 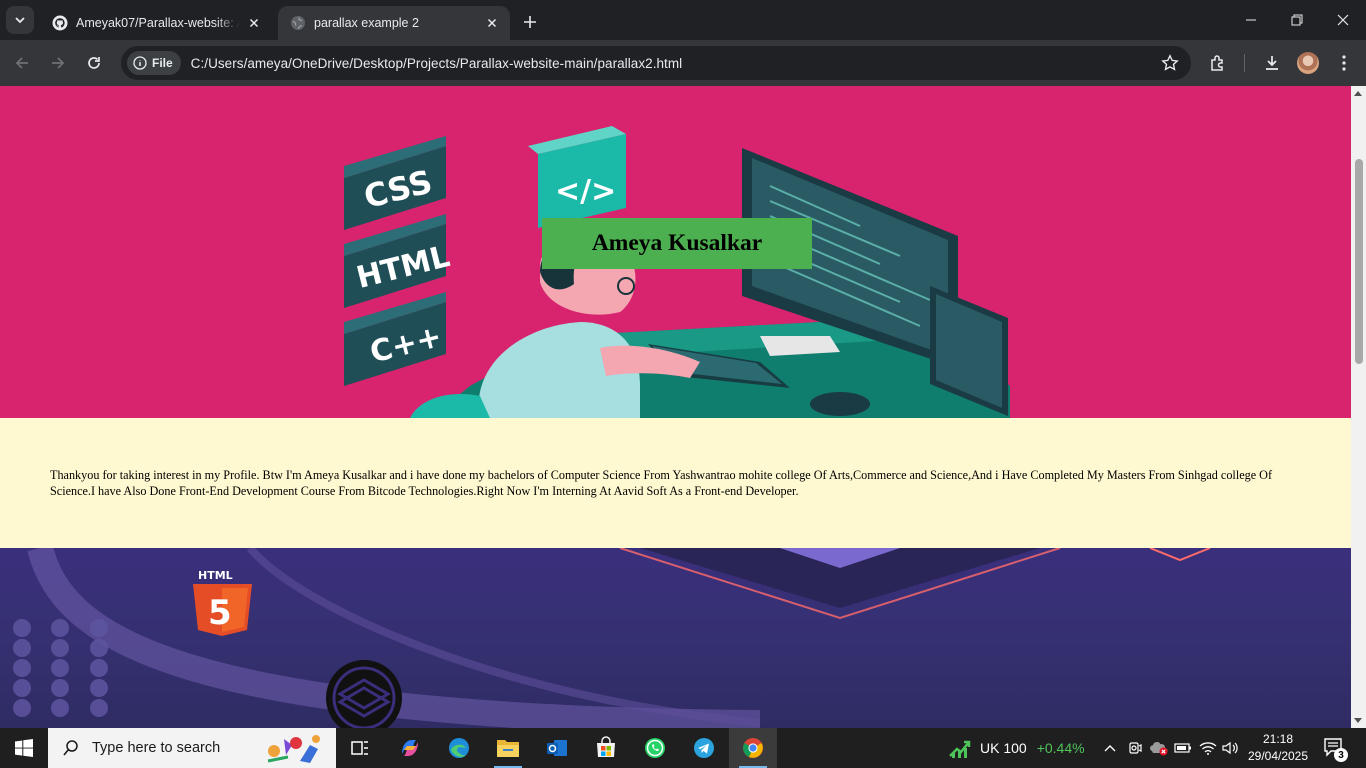 I want to click on copilot-app, so click(x=410, y=748).